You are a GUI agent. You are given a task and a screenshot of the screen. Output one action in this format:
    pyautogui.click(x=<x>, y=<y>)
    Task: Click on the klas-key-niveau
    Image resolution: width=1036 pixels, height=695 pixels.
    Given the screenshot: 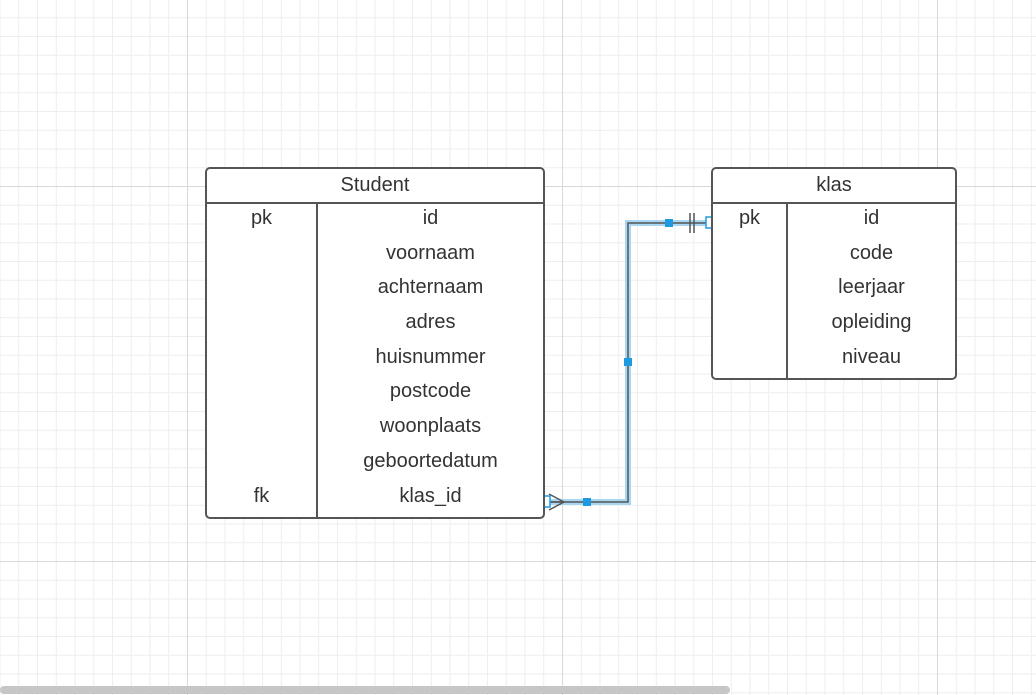 What is the action you would take?
    pyautogui.click(x=749, y=360)
    